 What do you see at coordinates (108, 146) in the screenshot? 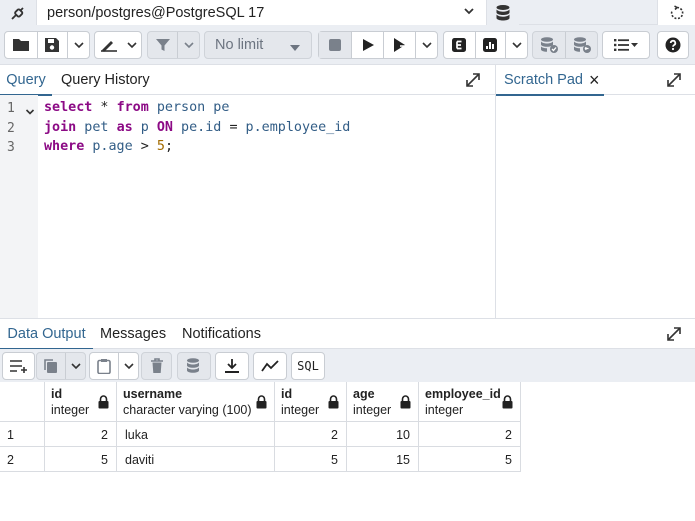
I see `code-line: where p.age > 5;` at bounding box center [108, 146].